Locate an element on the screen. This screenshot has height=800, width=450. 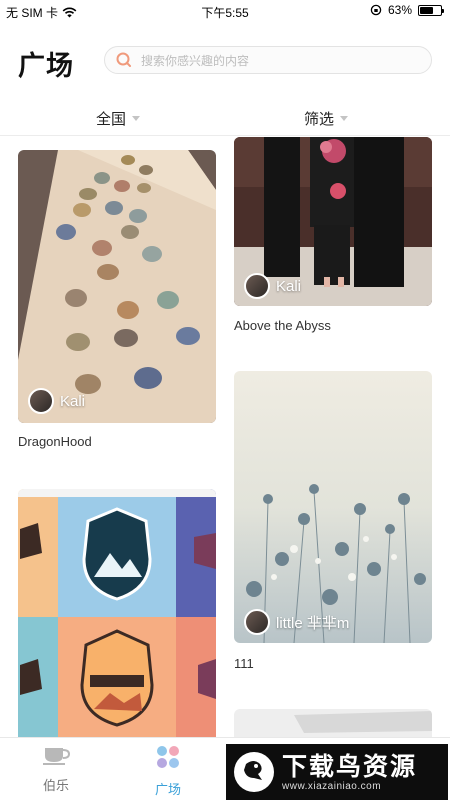
bird-logo is located at coordinates (254, 772).